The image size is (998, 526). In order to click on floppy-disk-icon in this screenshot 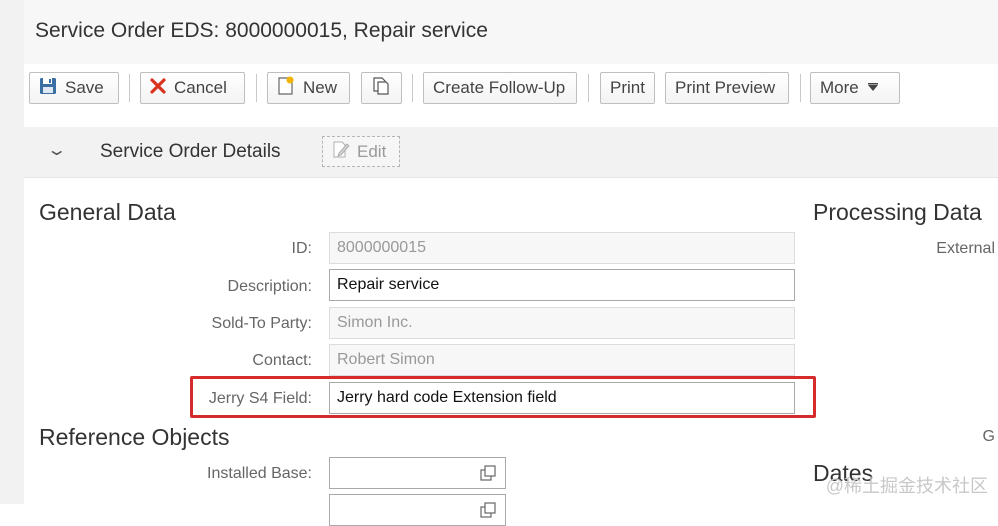, I will do `click(48, 88)`.